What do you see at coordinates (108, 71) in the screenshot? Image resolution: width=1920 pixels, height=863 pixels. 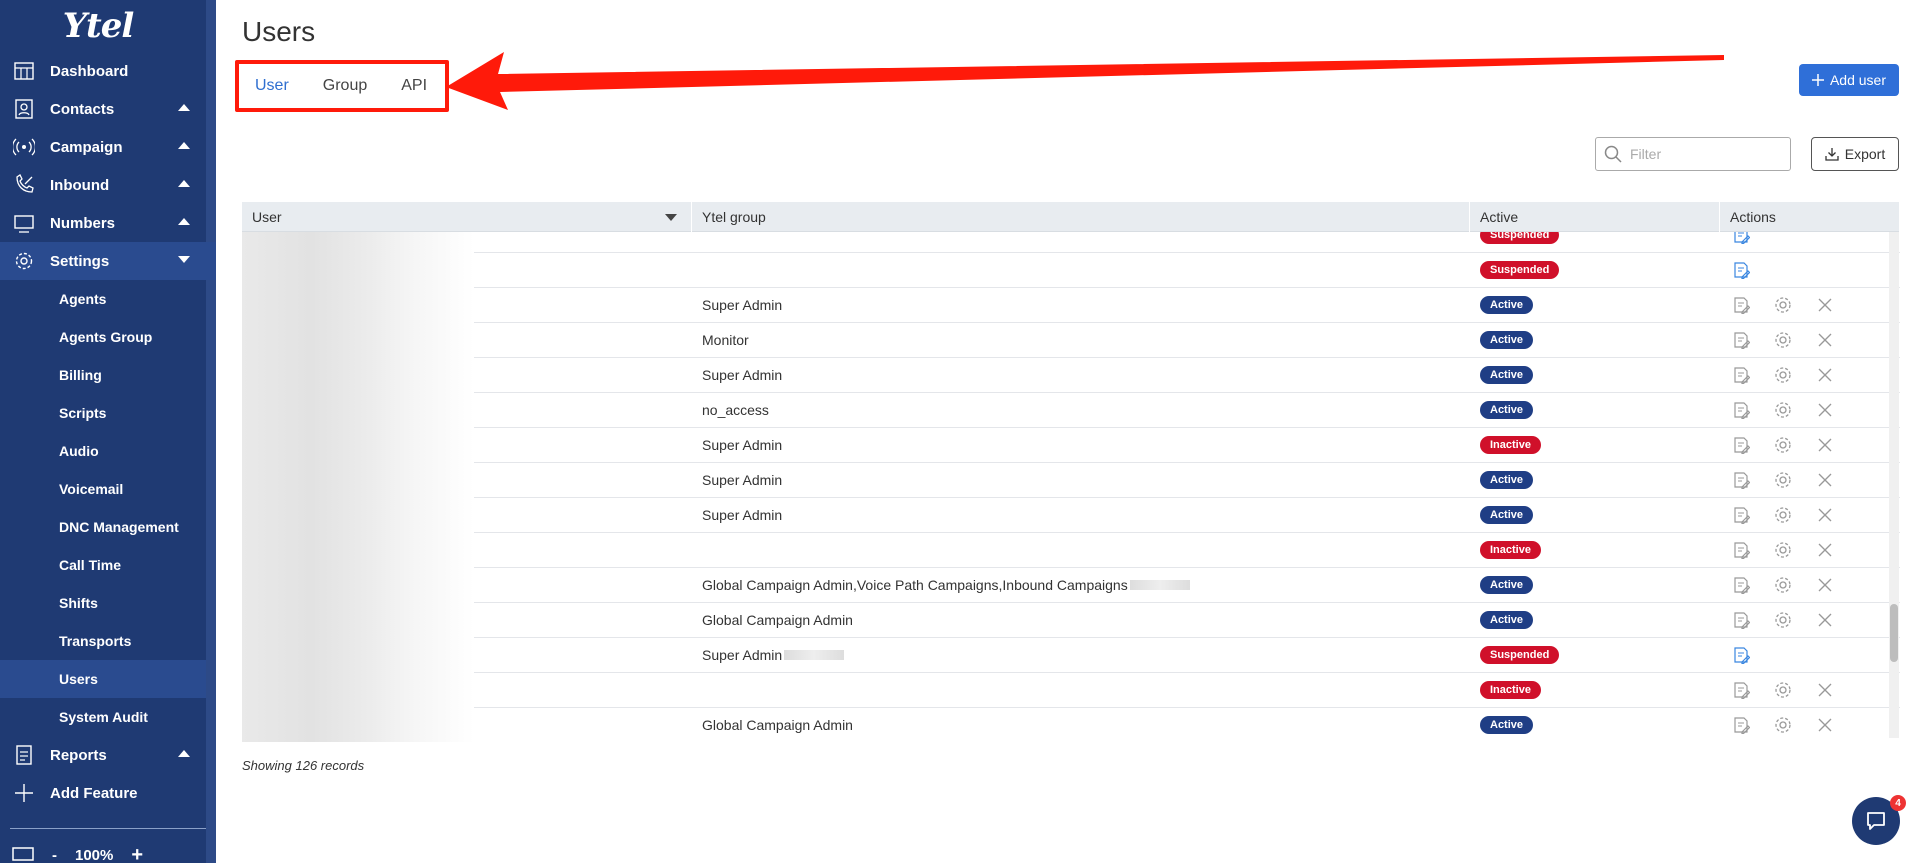 I see `sidebar-item-dashboard: Dashboard` at bounding box center [108, 71].